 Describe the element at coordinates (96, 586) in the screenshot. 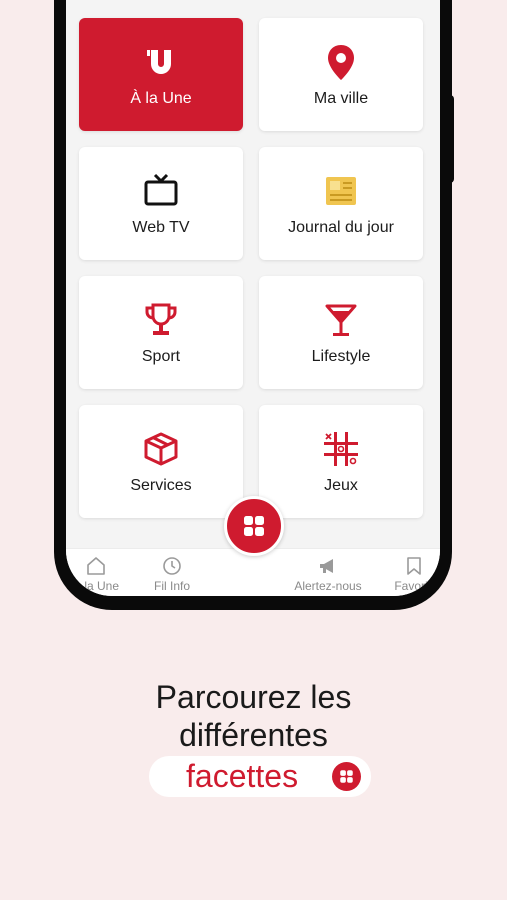

I see `nav-label: À la Une` at that location.